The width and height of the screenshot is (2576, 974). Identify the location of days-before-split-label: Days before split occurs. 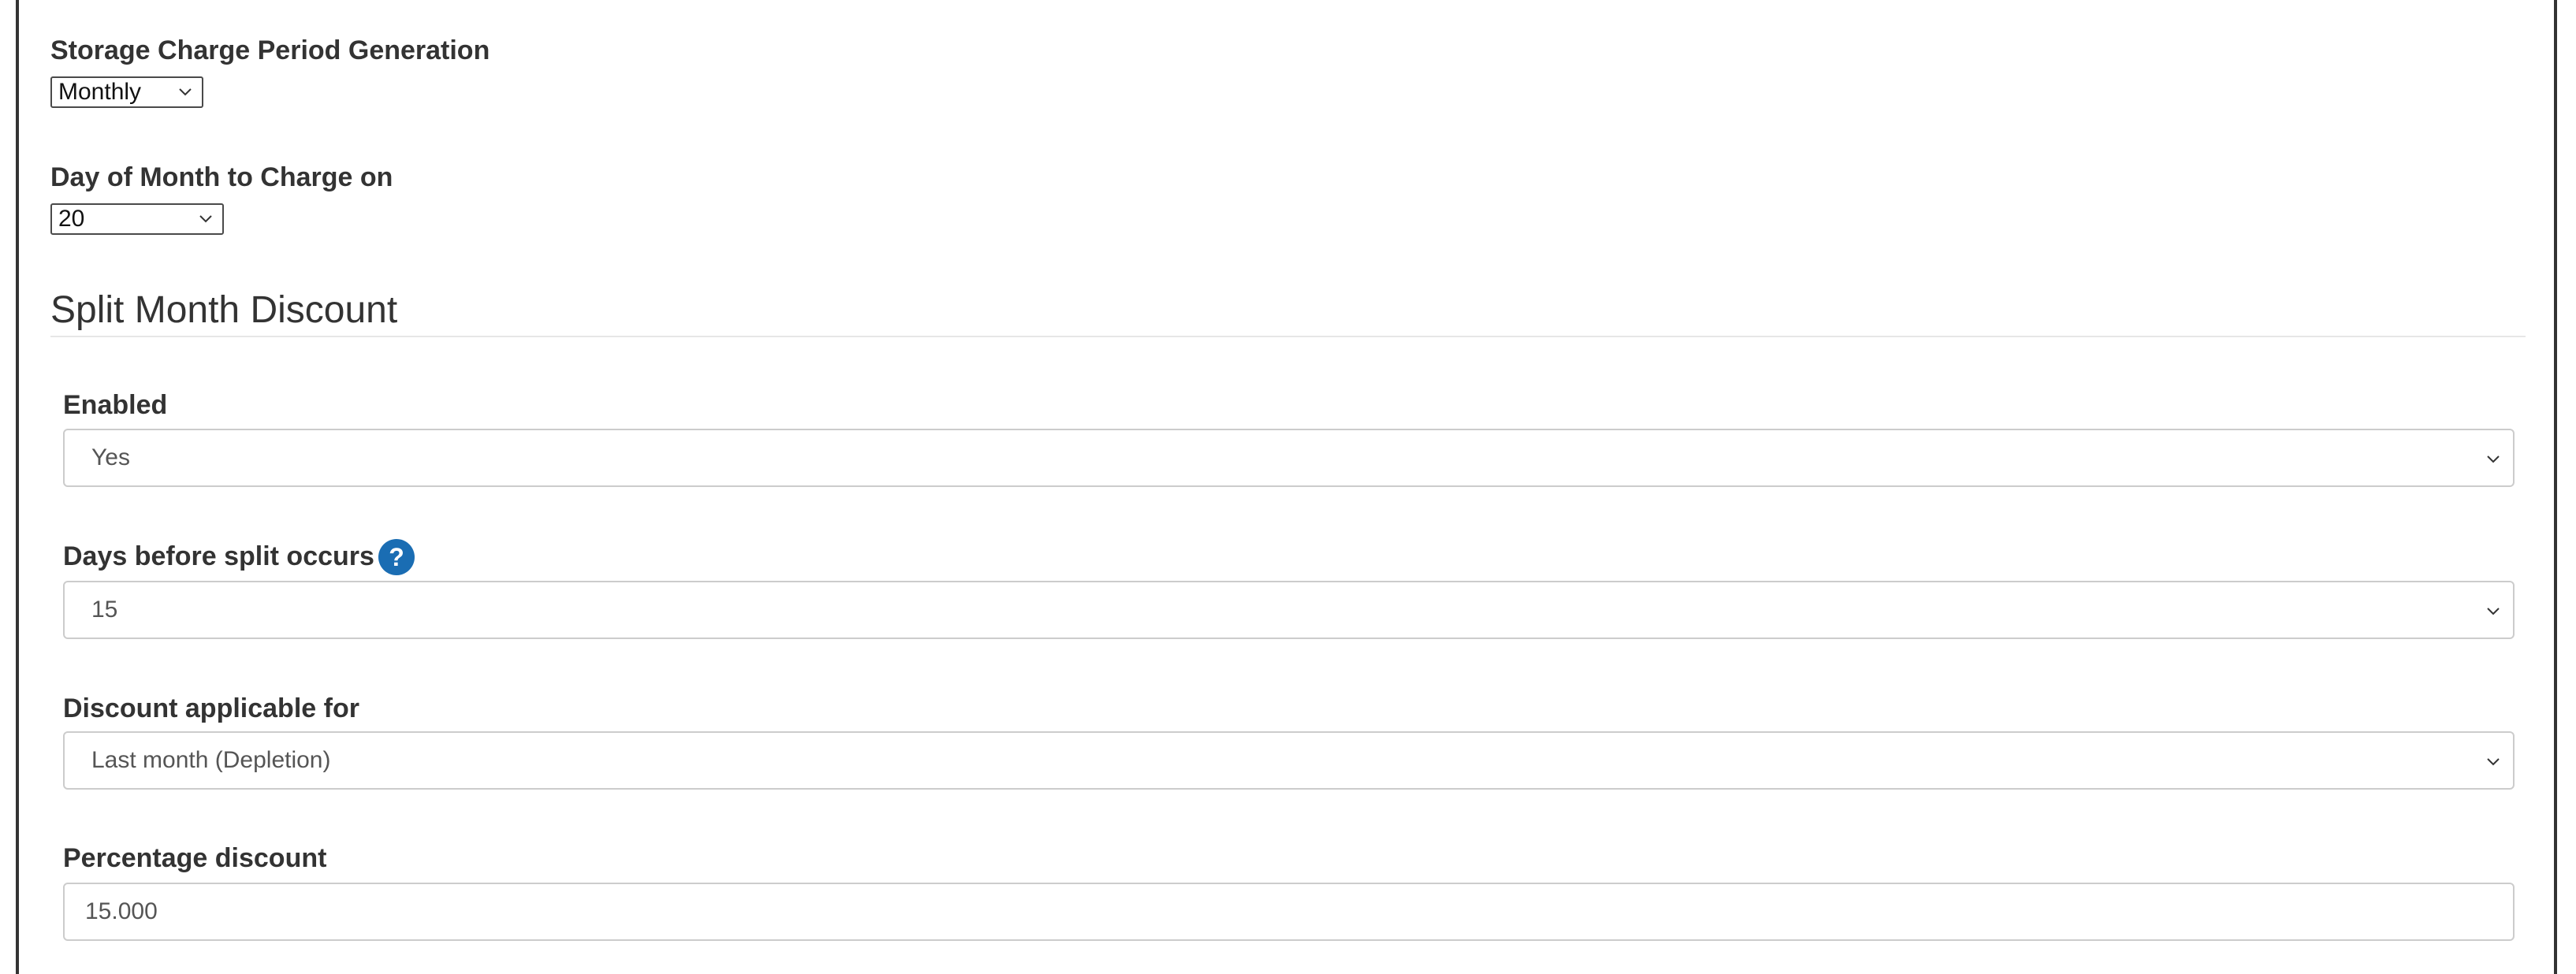
(218, 556).